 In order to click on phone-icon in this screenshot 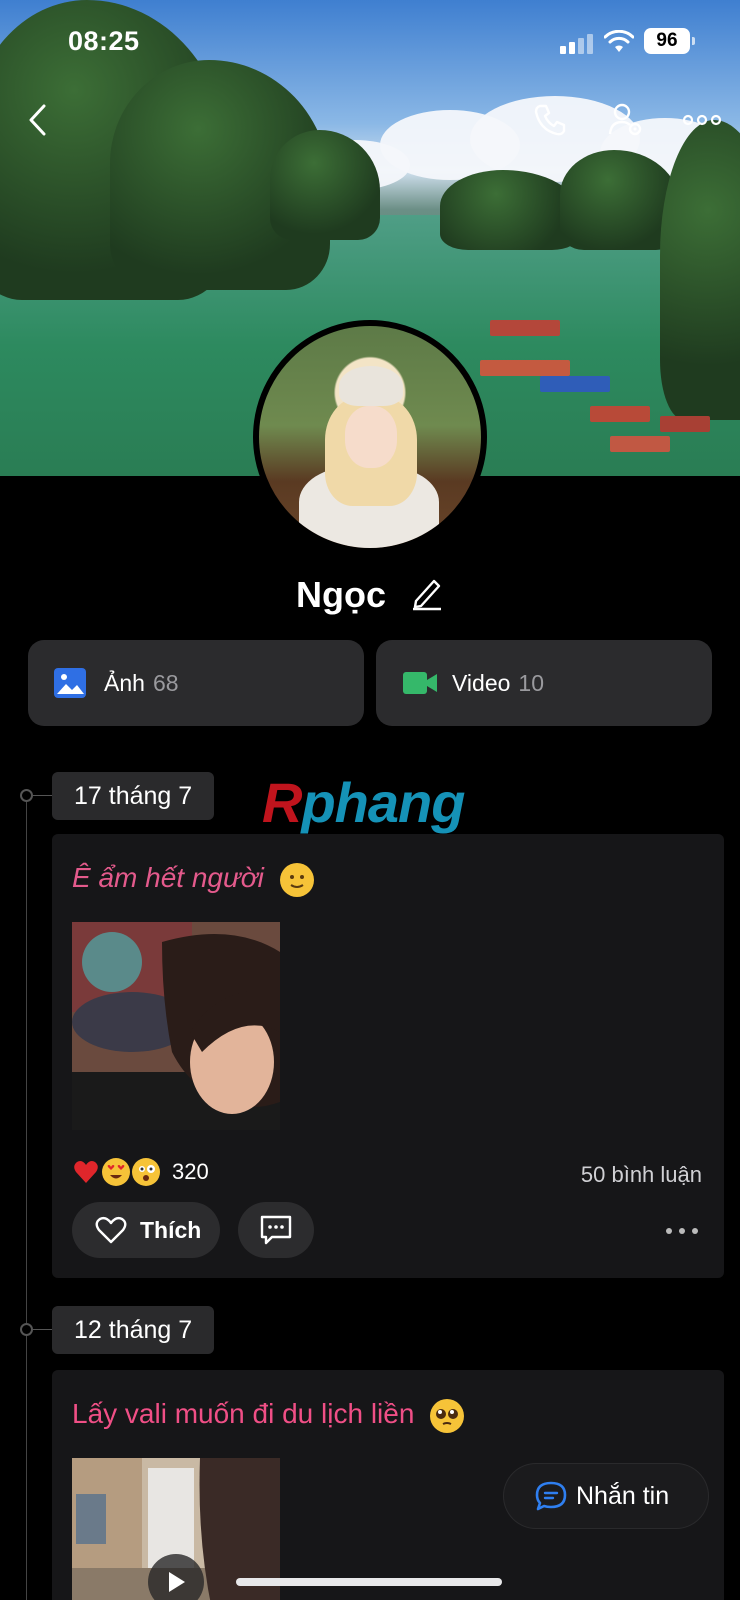, I will do `click(550, 120)`.